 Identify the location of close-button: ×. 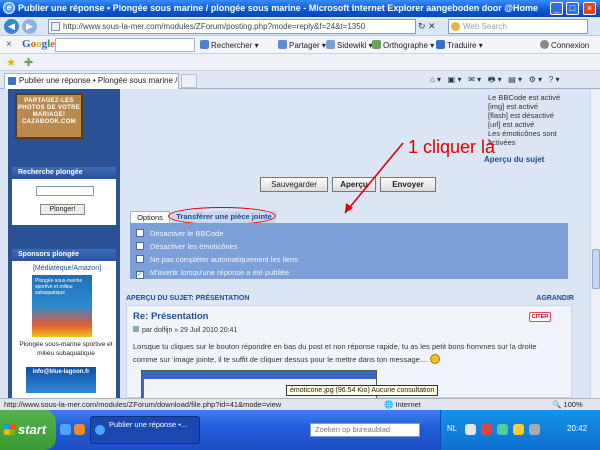
(589, 8).